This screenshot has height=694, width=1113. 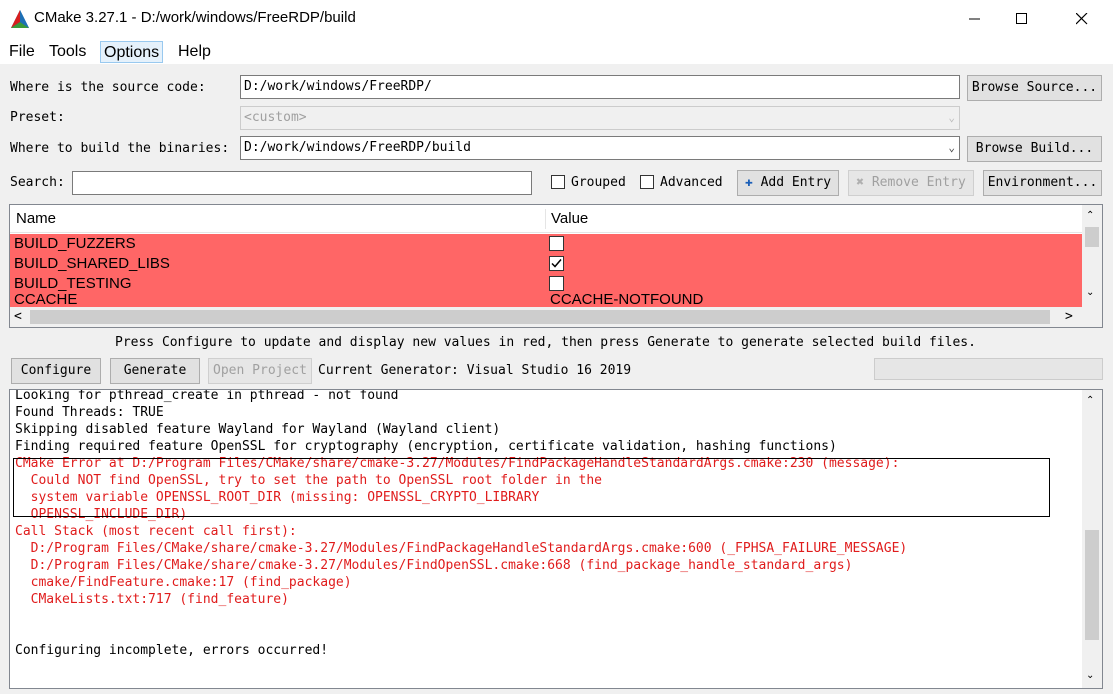 I want to click on close-button, so click(x=1082, y=19).